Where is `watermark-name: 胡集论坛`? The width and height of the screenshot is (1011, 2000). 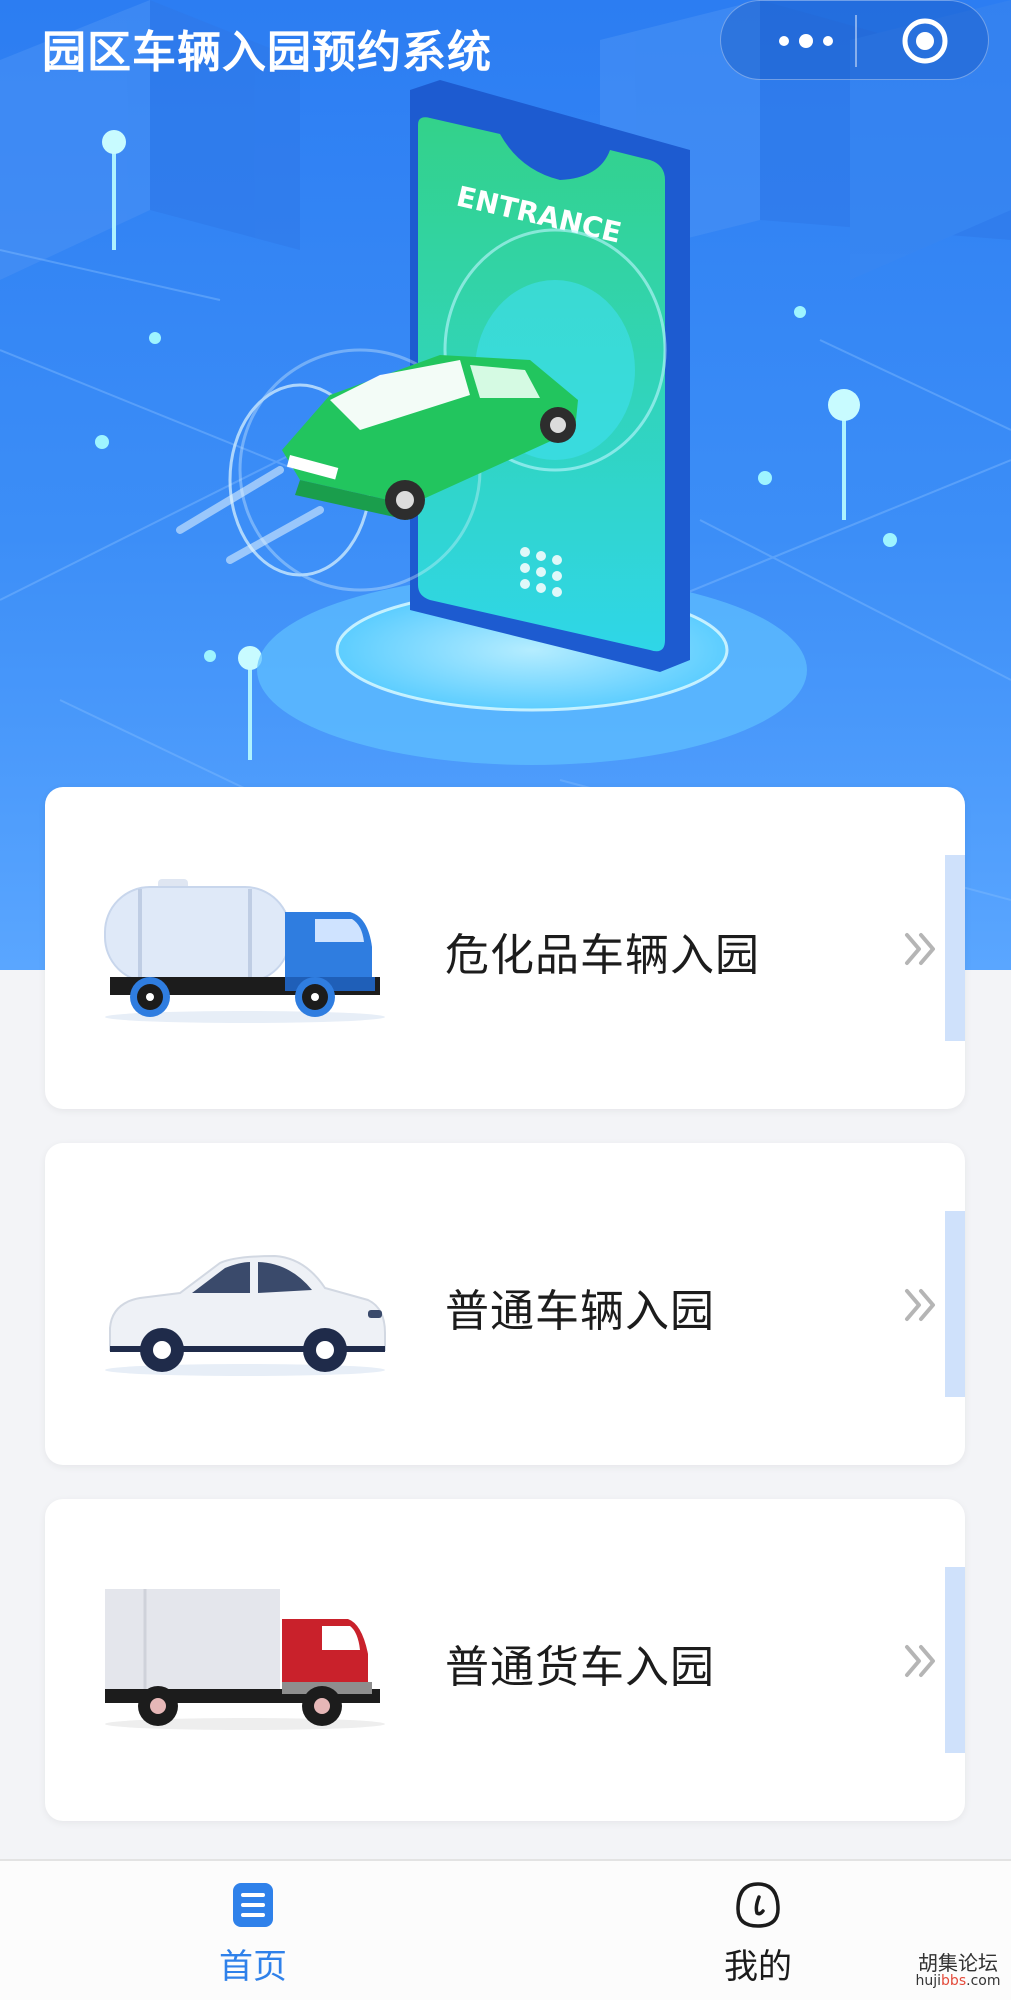 watermark-name: 胡集论坛 is located at coordinates (958, 1963).